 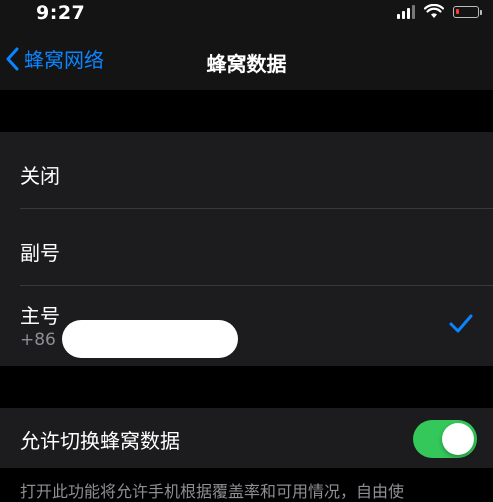 I want to click on option-label: 关闭, so click(x=40, y=176).